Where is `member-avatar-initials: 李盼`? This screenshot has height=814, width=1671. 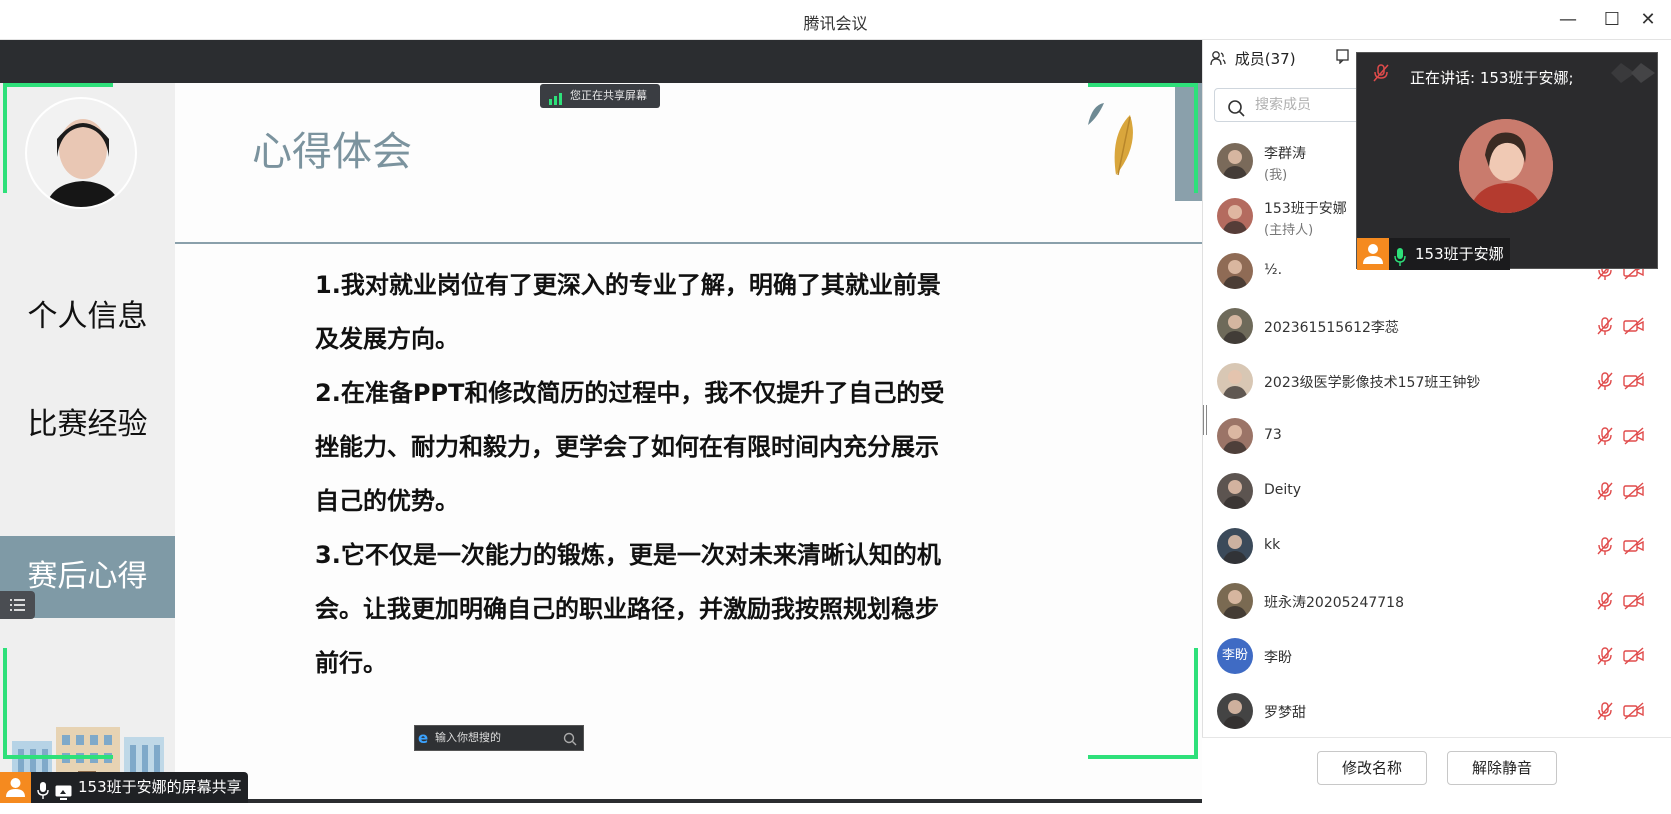 member-avatar-initials: 李盼 is located at coordinates (1234, 655).